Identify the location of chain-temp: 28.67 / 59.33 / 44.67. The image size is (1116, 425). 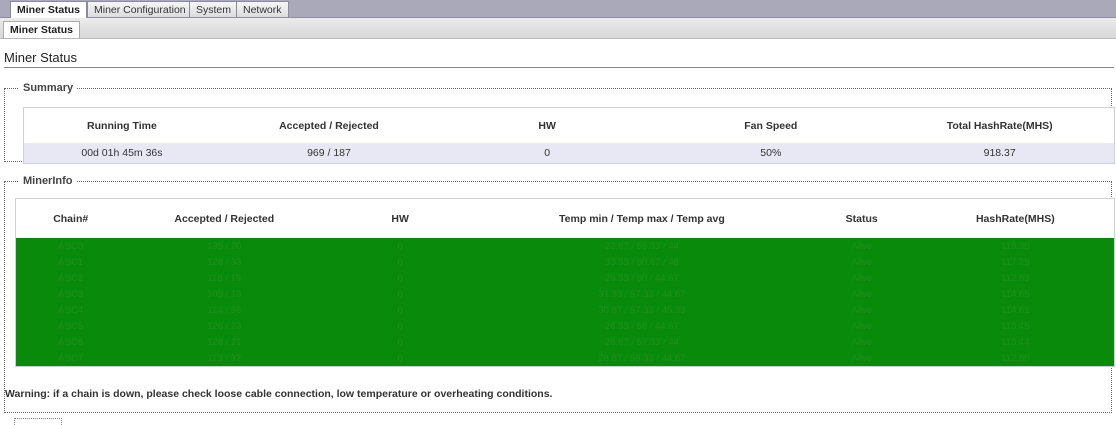
(642, 358).